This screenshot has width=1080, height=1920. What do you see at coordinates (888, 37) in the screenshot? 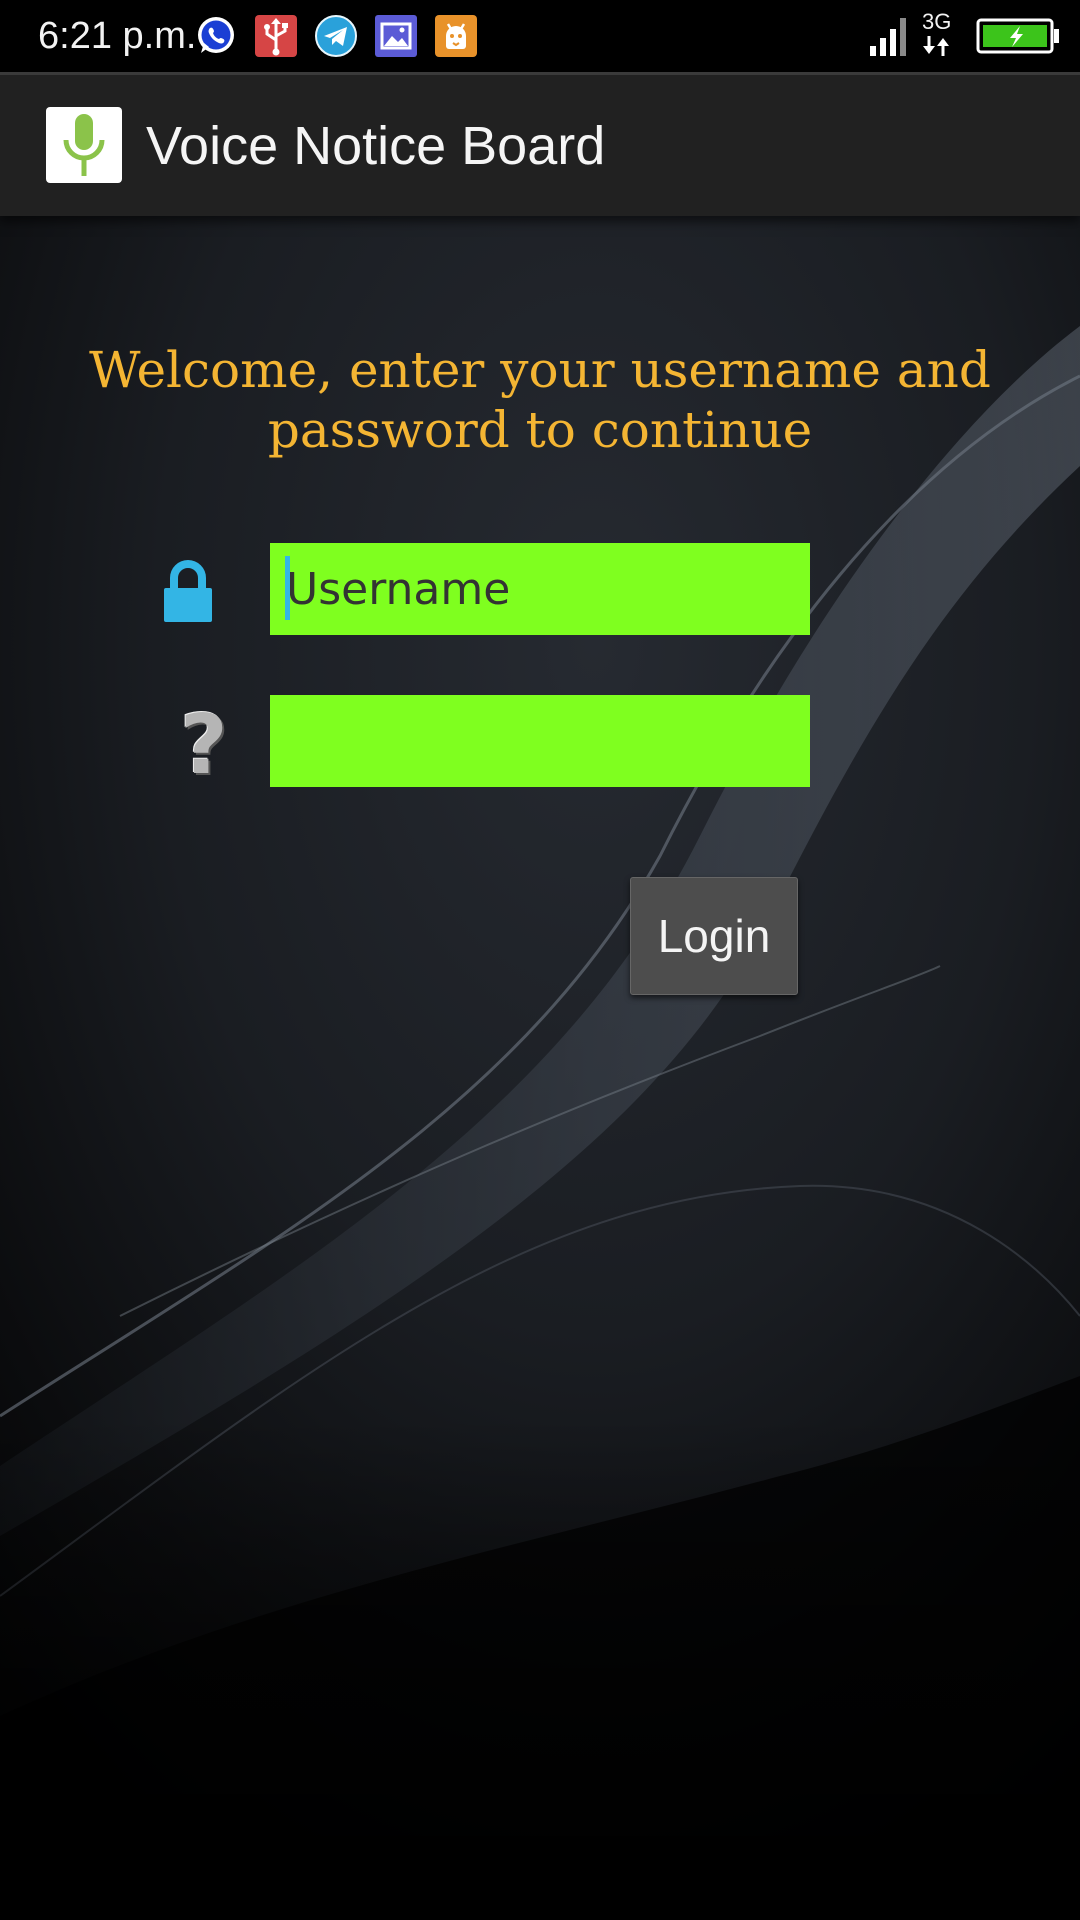
I see `signal-icon` at bounding box center [888, 37].